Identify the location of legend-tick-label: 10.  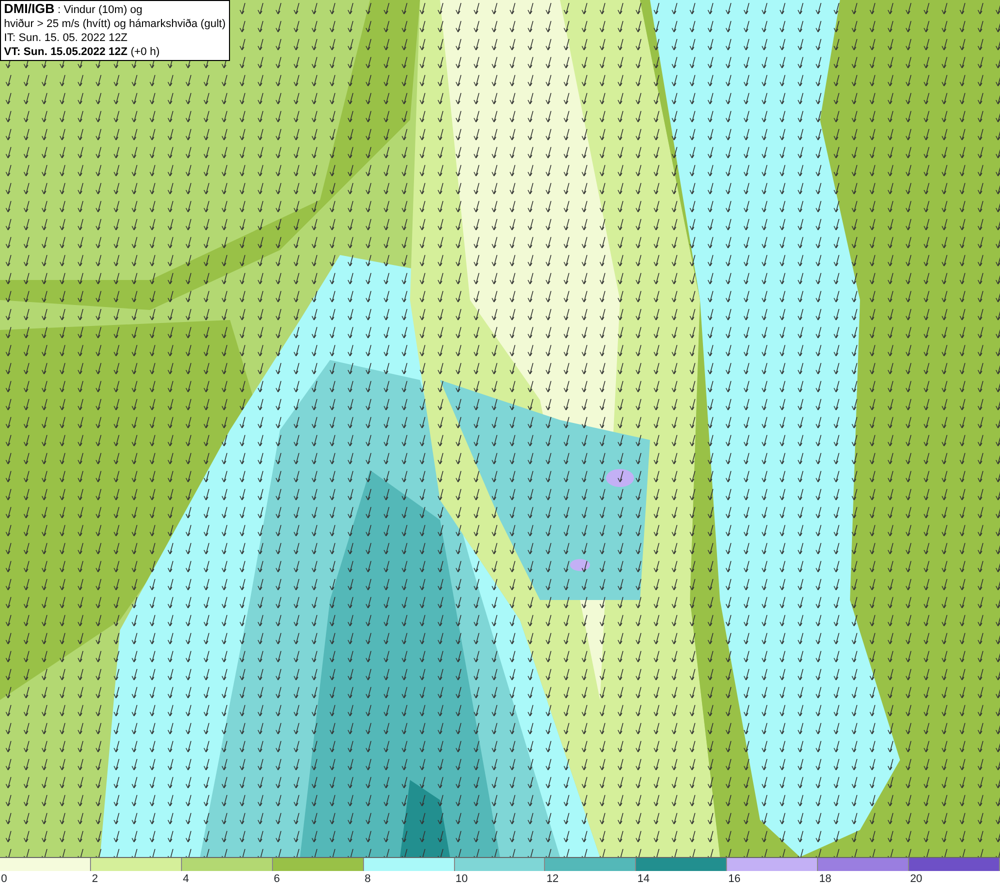
(462, 879).